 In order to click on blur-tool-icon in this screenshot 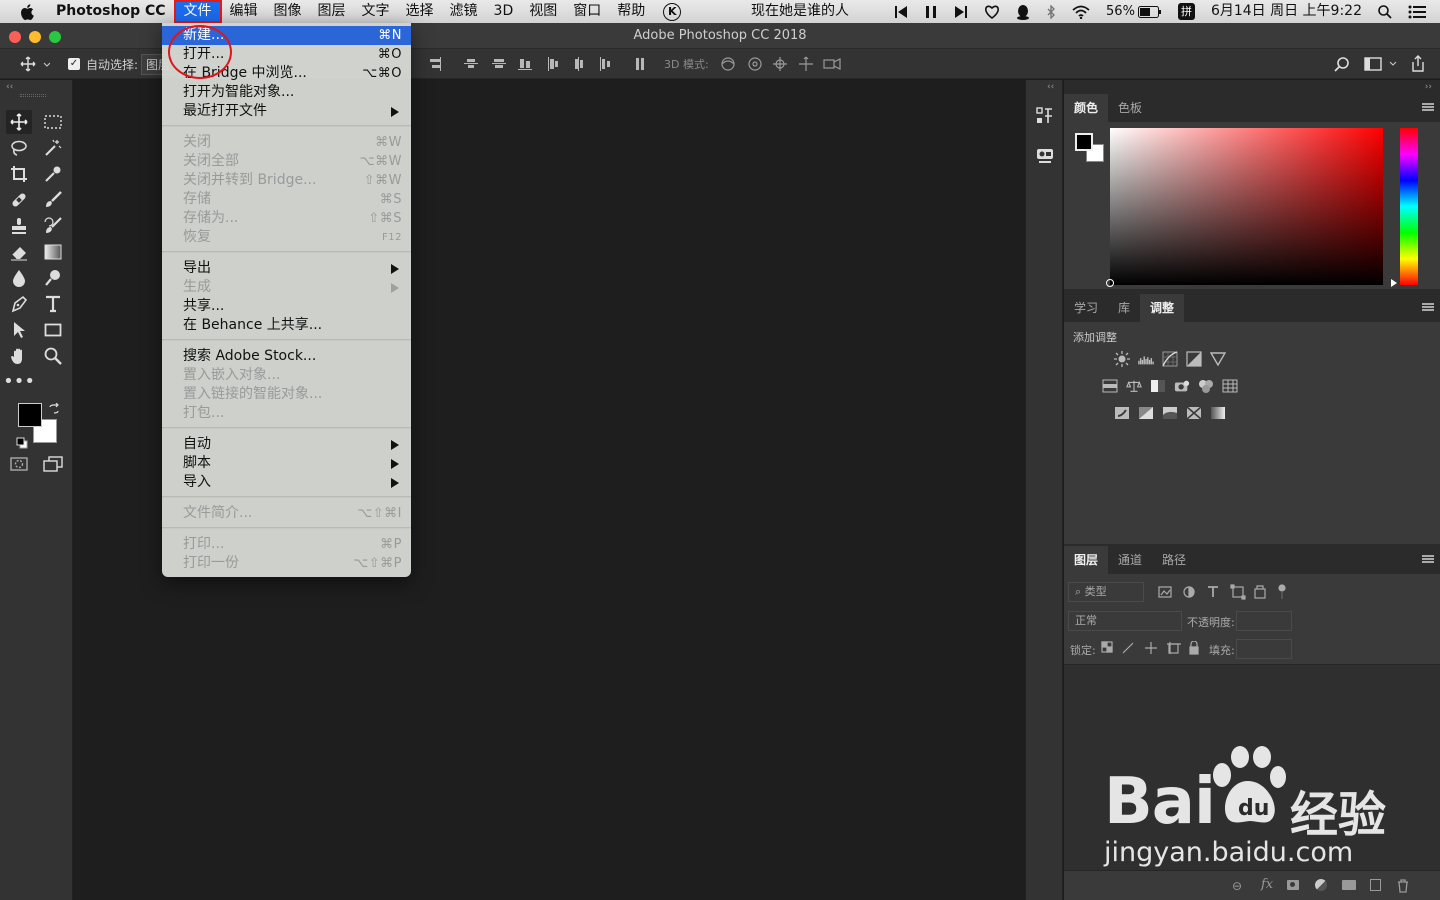, I will do `click(19, 278)`.